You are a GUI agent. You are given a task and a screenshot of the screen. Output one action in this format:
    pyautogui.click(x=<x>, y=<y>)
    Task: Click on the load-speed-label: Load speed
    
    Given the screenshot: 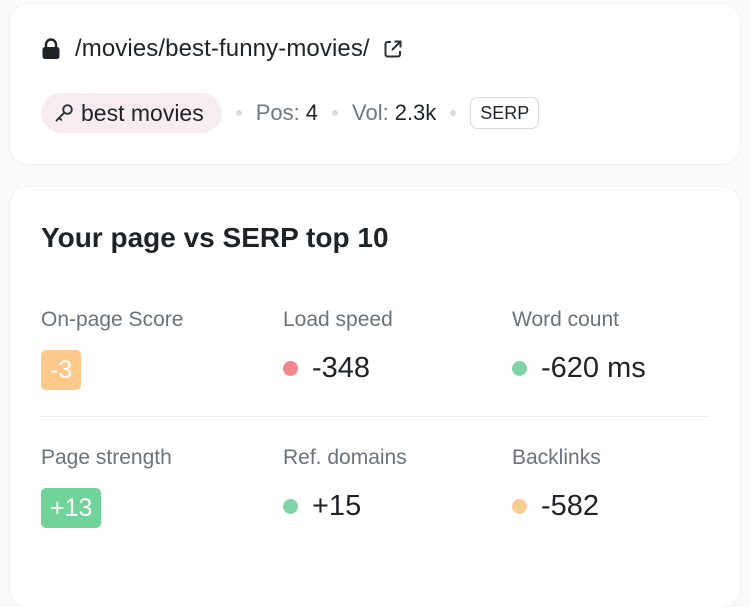 What is the action you would take?
    pyautogui.click(x=338, y=319)
    